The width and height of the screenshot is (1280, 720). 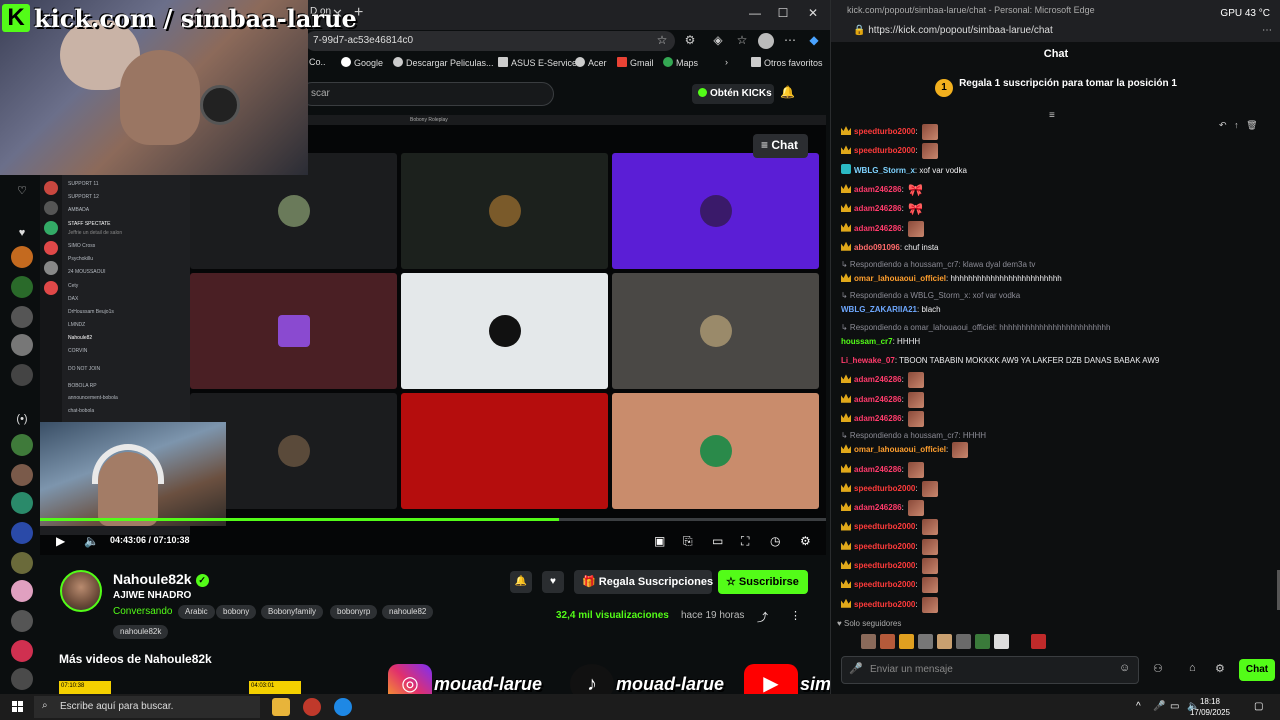 I want to click on chat-username: omar_lahouaoui_officiel, so click(x=900, y=449).